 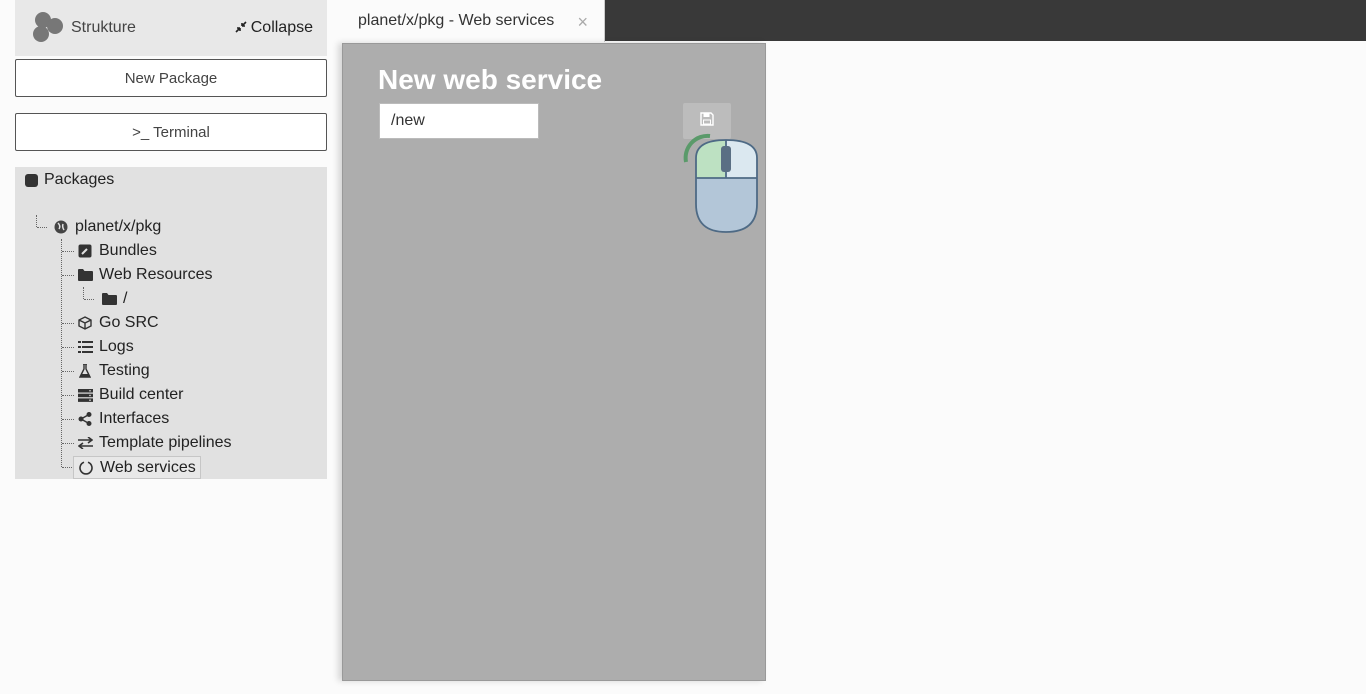 What do you see at coordinates (134, 418) in the screenshot?
I see `tree-label: Interfaces` at bounding box center [134, 418].